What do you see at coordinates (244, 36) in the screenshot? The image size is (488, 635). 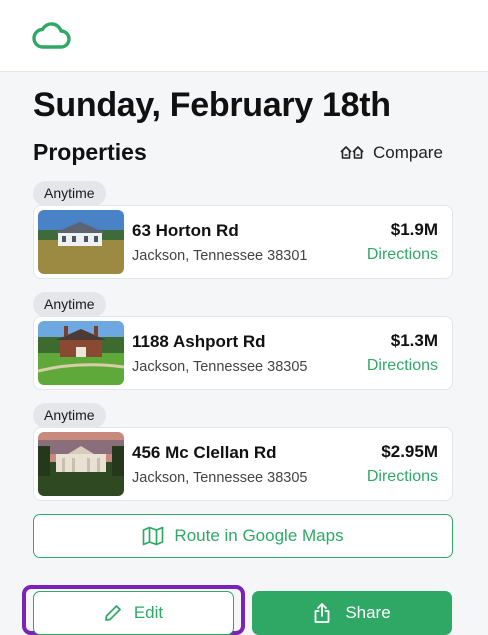 I see `top-bar` at bounding box center [244, 36].